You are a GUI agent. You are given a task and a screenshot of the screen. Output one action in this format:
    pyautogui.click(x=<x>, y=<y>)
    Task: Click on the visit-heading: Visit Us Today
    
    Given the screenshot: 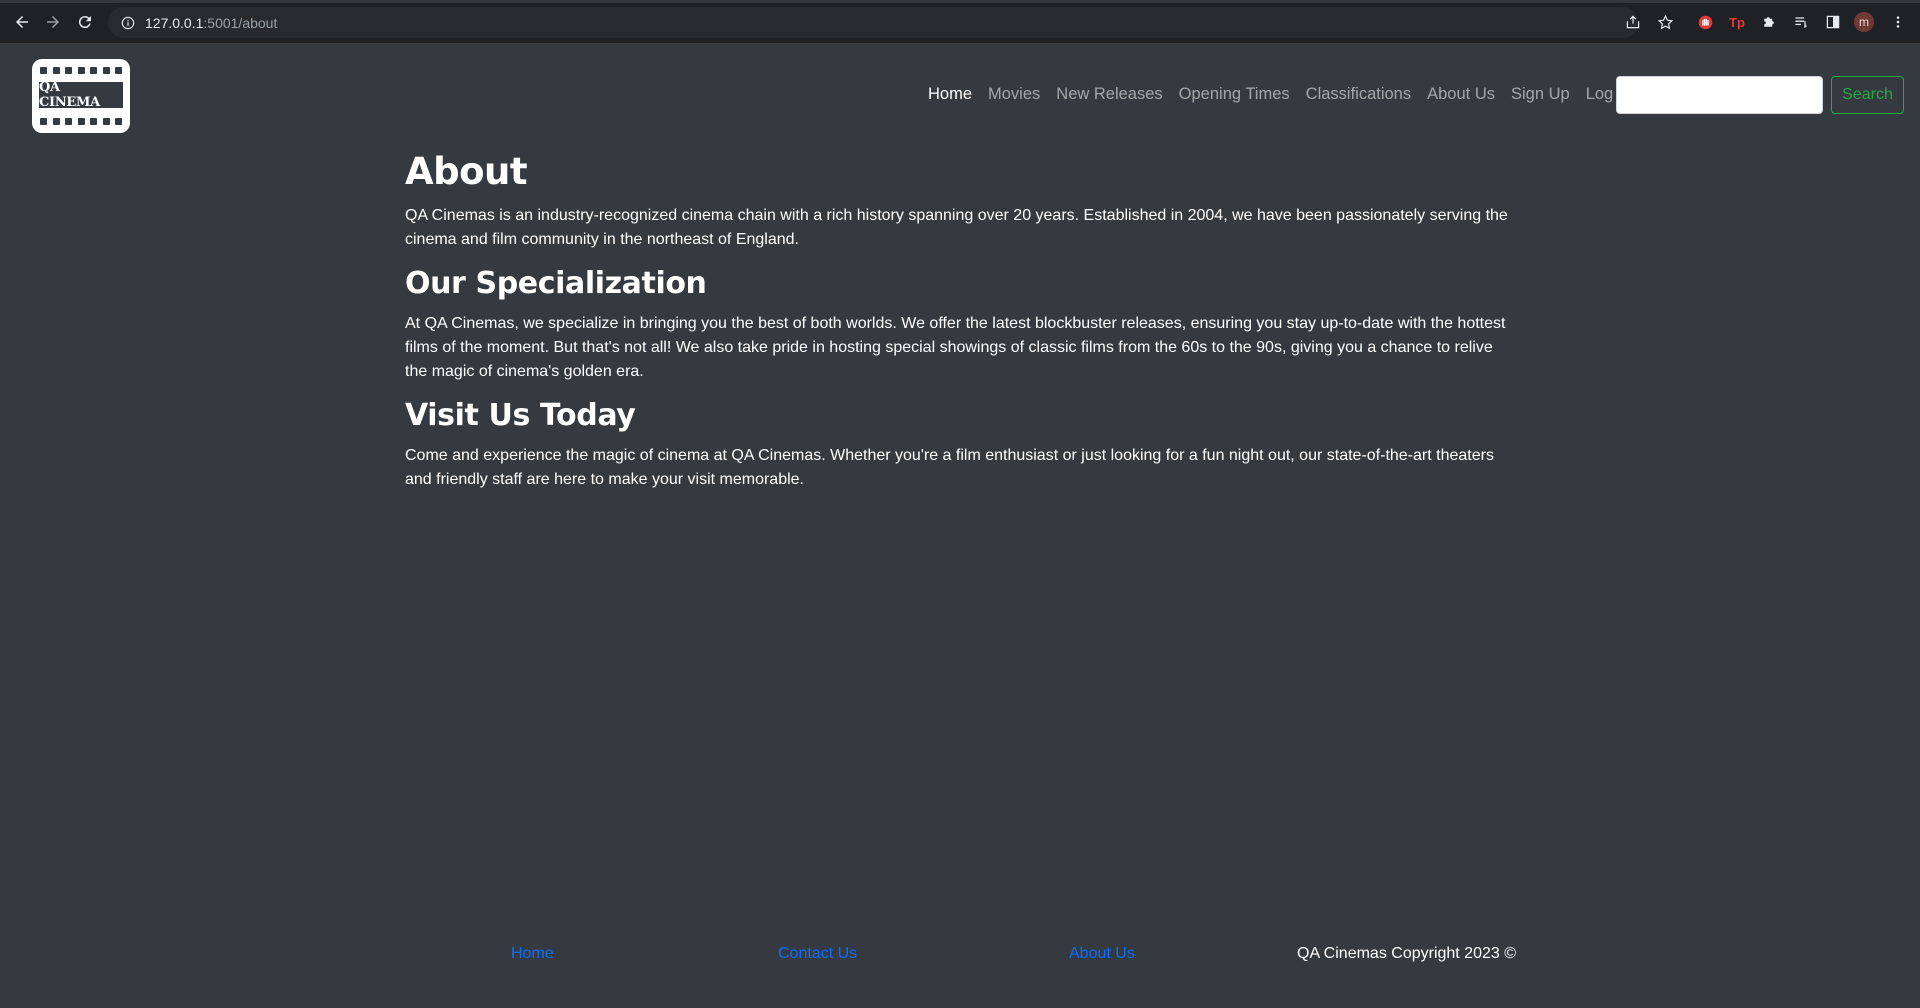 What is the action you would take?
    pyautogui.click(x=520, y=415)
    